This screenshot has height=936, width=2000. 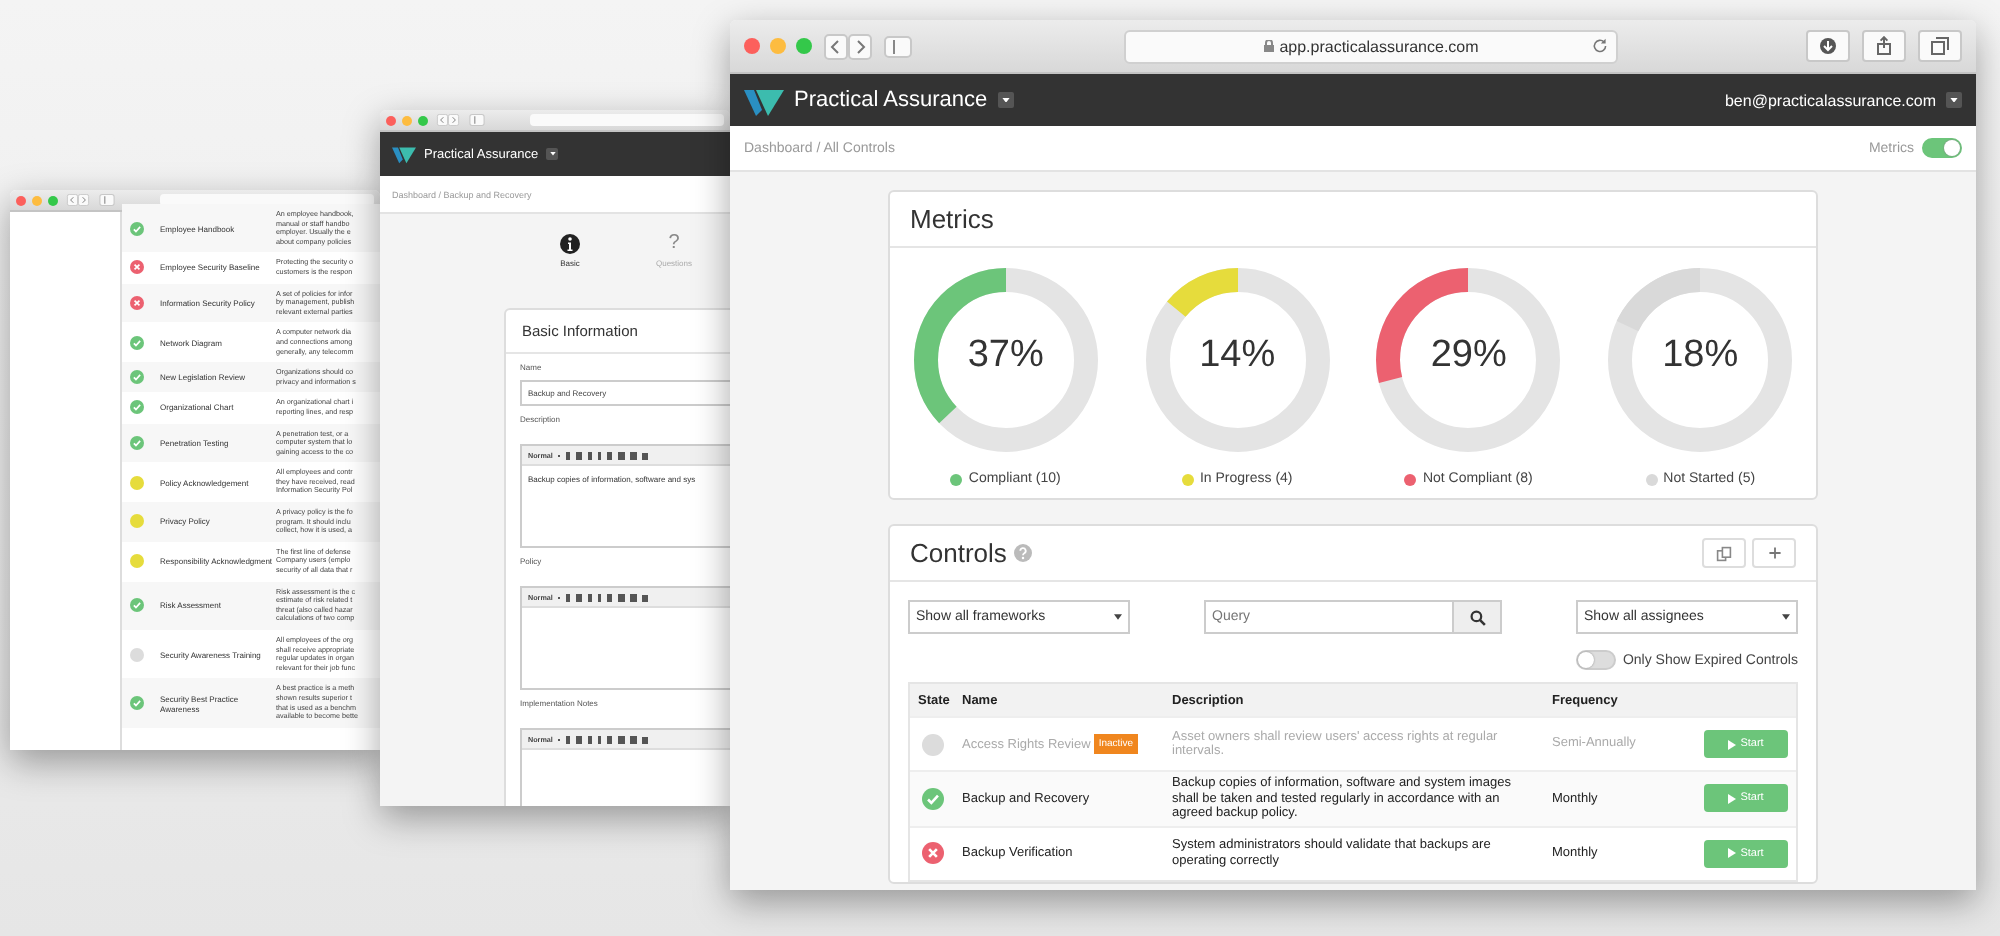 What do you see at coordinates (1830, 100) in the screenshot?
I see `user-menu: ben@practicalassurance.com` at bounding box center [1830, 100].